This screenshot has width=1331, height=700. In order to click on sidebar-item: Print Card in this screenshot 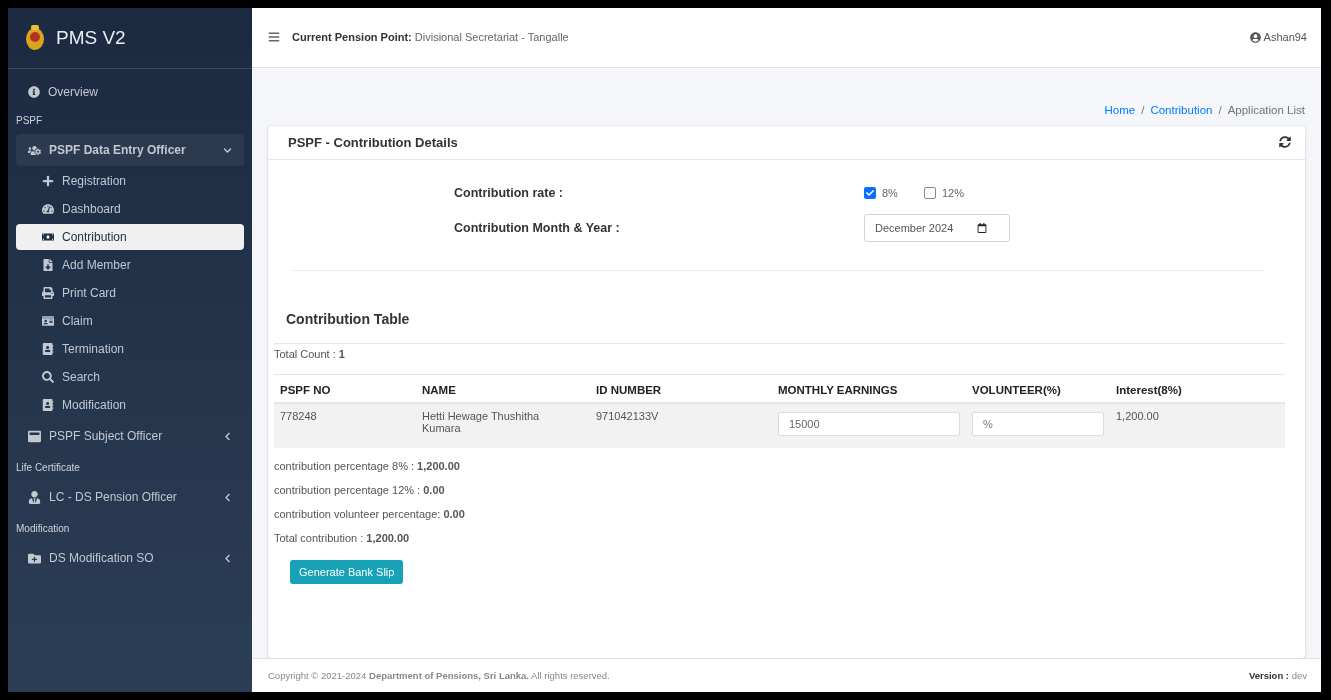, I will do `click(130, 293)`.